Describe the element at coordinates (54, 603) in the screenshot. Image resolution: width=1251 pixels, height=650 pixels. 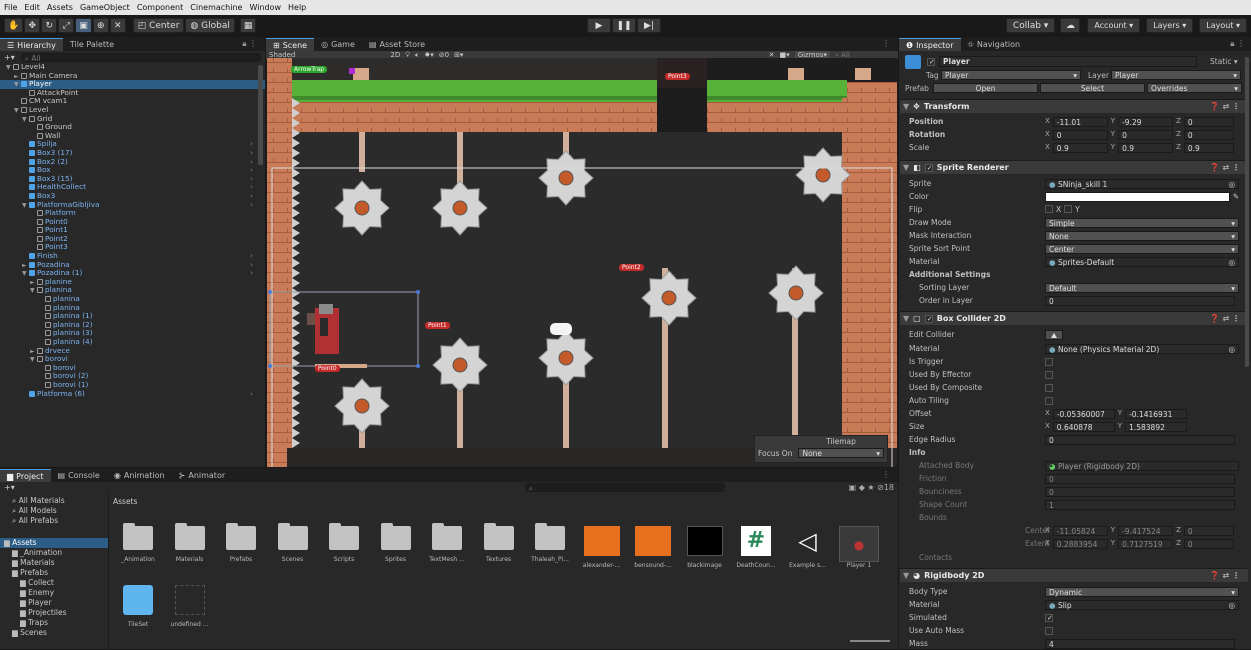
I see `project-folder-item: ▆ Player` at that location.